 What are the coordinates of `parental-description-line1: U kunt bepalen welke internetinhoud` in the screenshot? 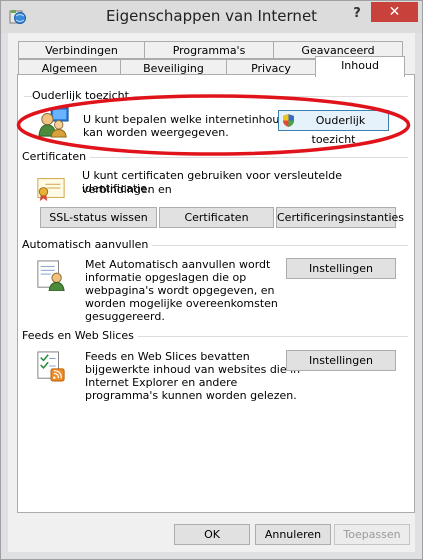 It's located at (185, 119).